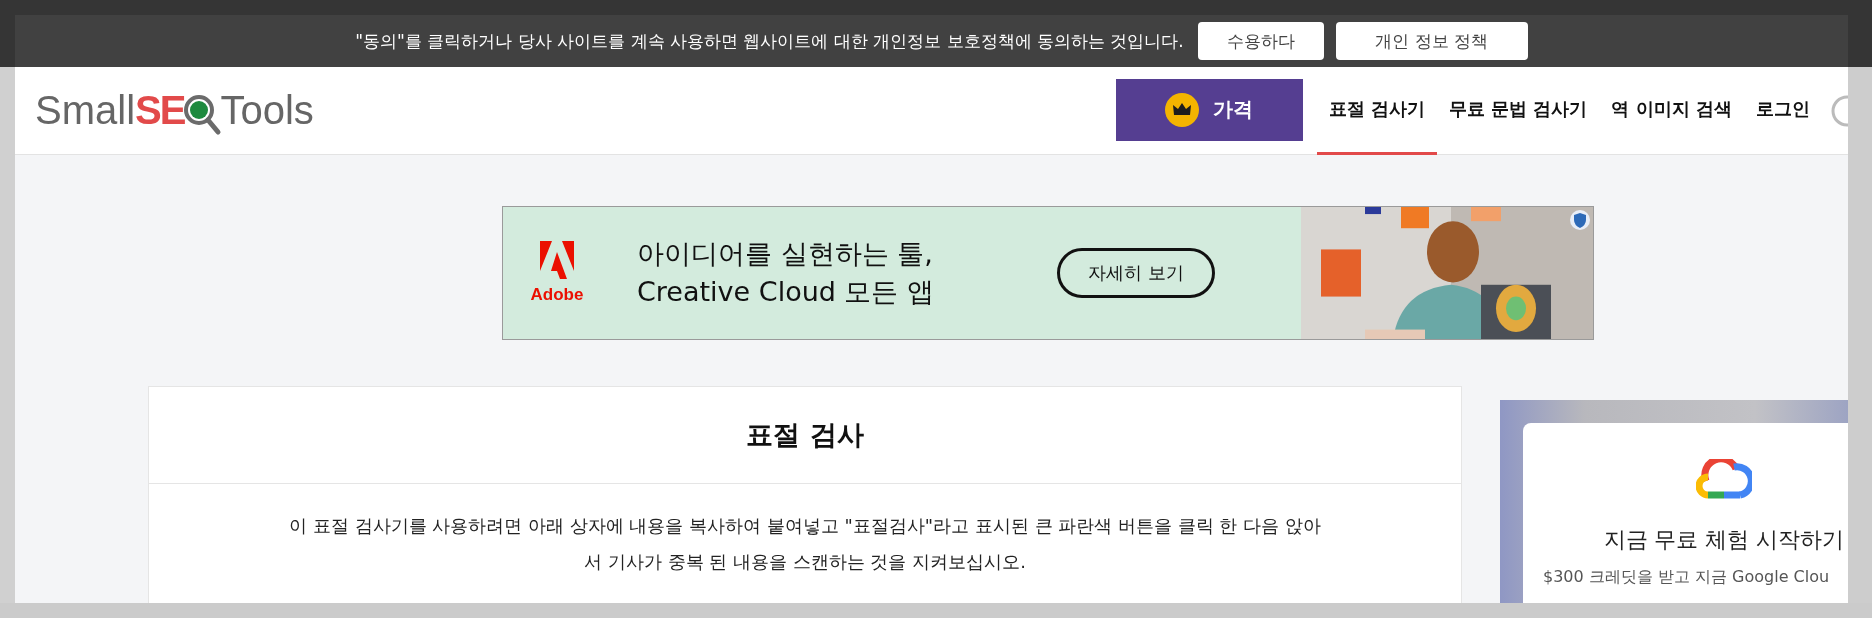 Image resolution: width=1872 pixels, height=618 pixels. Describe the element at coordinates (1685, 513) in the screenshot. I see `ad-card: 지금 무료 체험 시작하기 $300 크레딧을 받고 지금 Google Clou` at that location.